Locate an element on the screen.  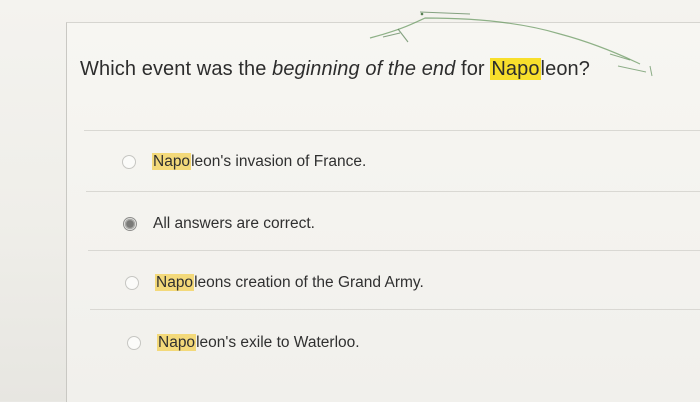
answer-option-3-label: Napoleons creation of the Grand Army. is located at coordinates (289, 283).